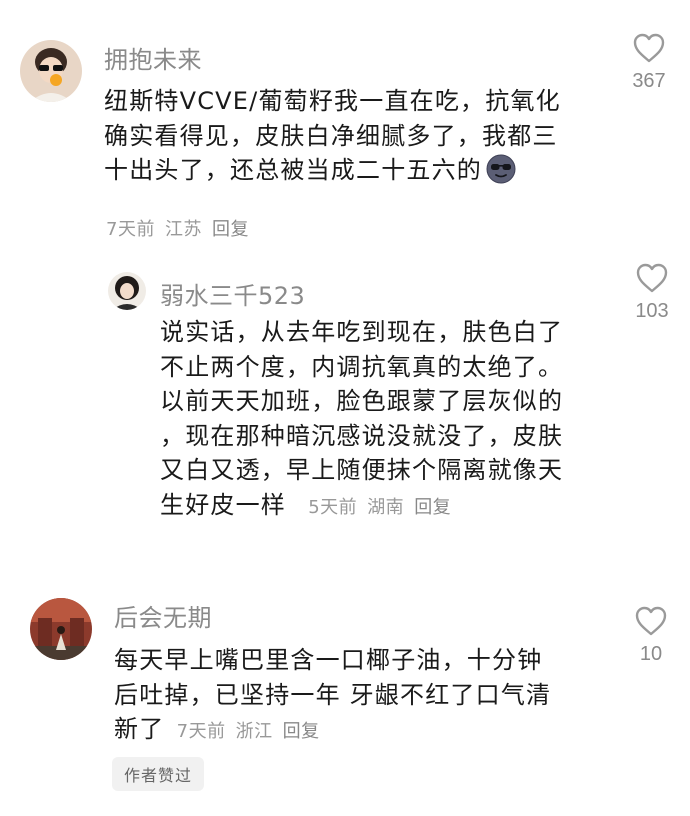  I want to click on comment-line: 新了 7天前 浙江 回复, so click(359, 731).